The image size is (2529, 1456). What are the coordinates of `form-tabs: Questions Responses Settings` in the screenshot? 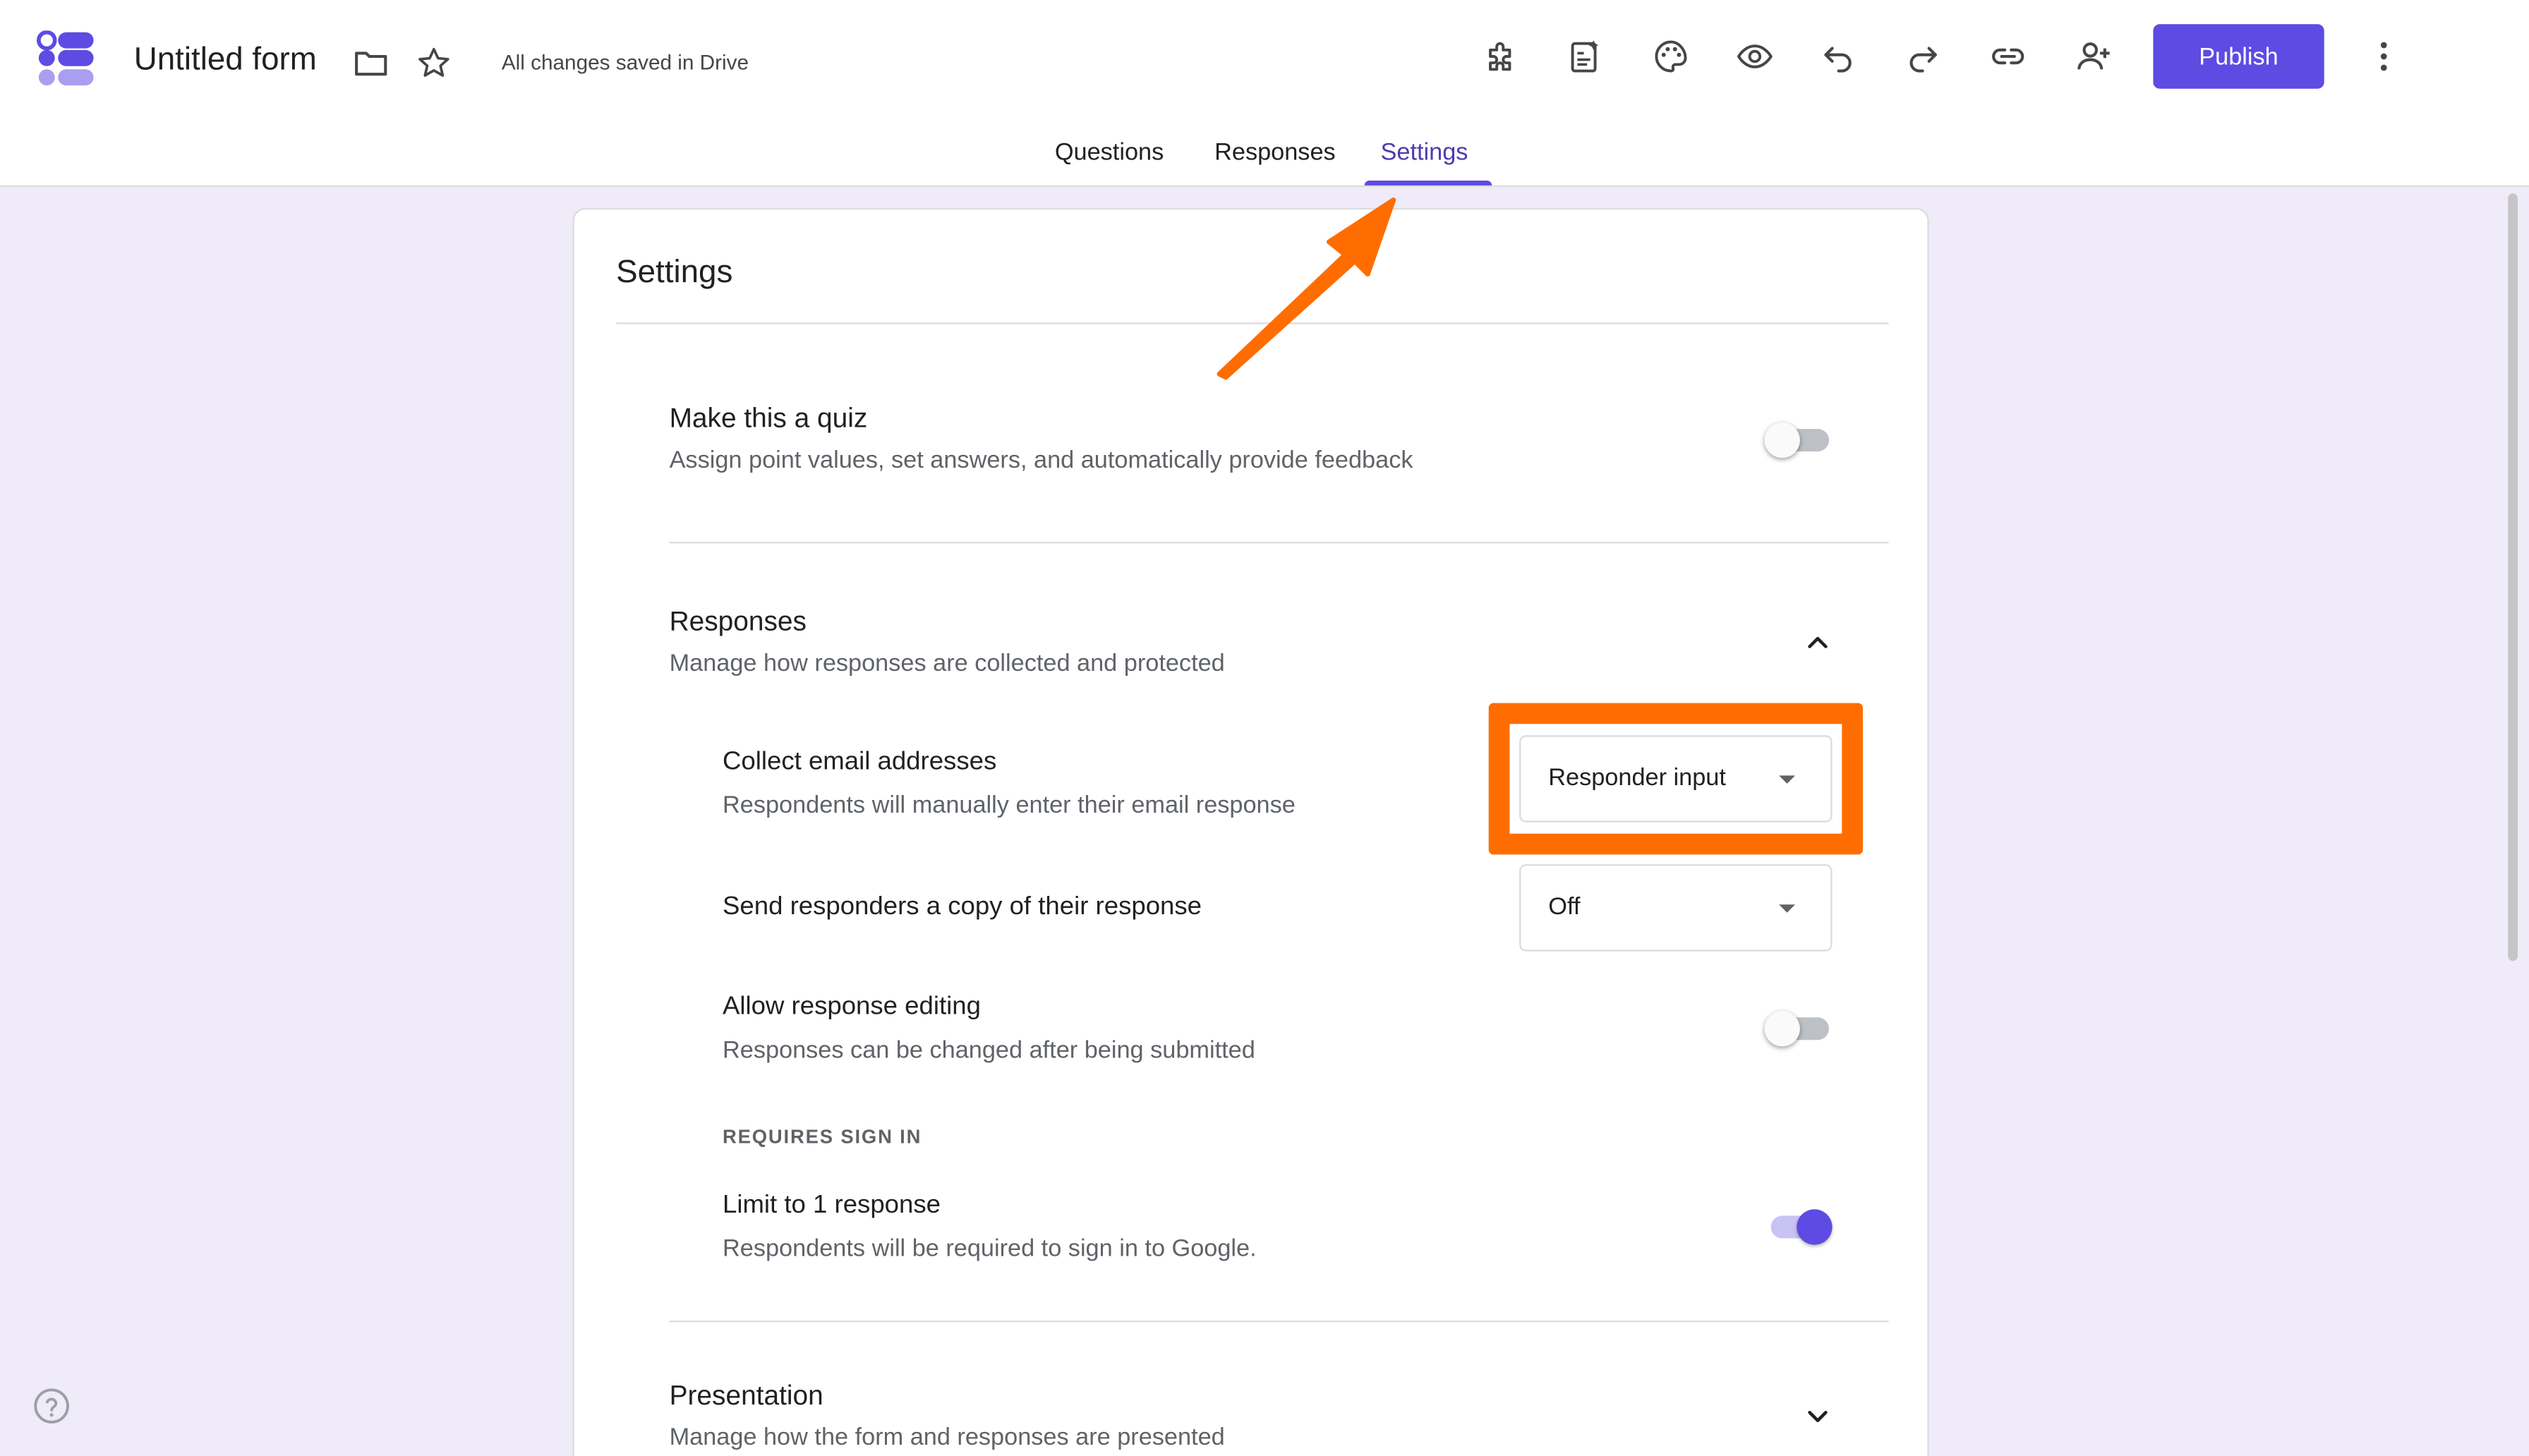 It's located at (1264, 155).